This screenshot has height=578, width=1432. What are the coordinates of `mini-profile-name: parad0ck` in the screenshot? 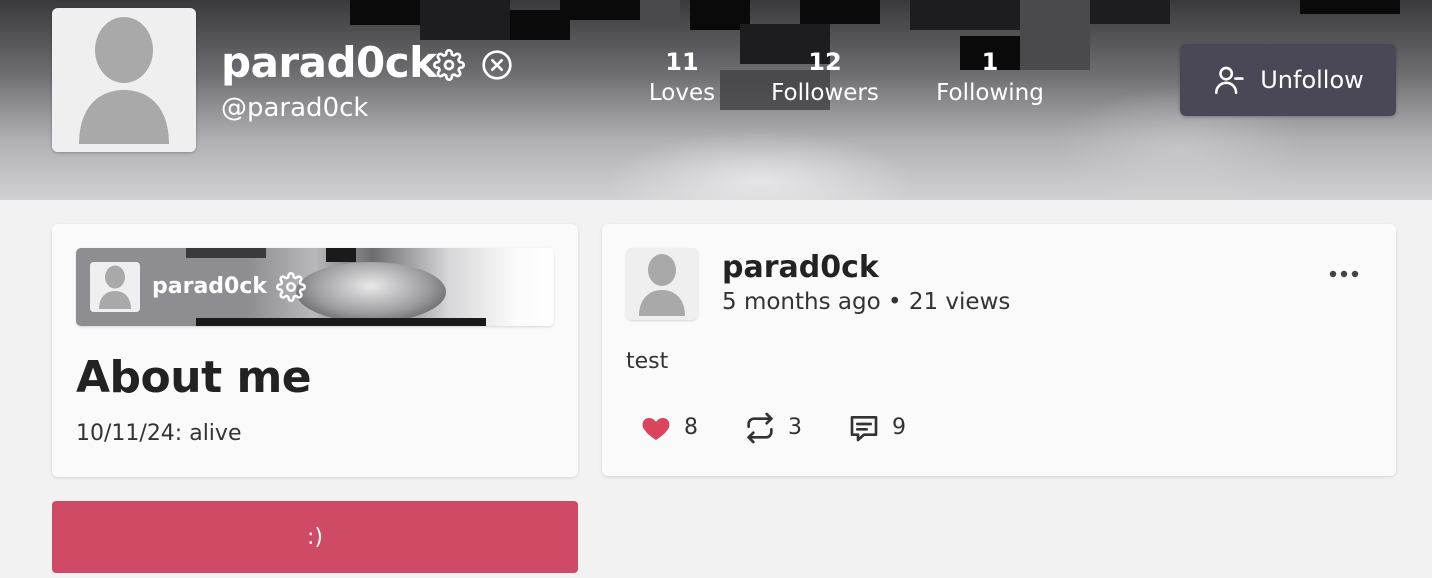 It's located at (210, 286).